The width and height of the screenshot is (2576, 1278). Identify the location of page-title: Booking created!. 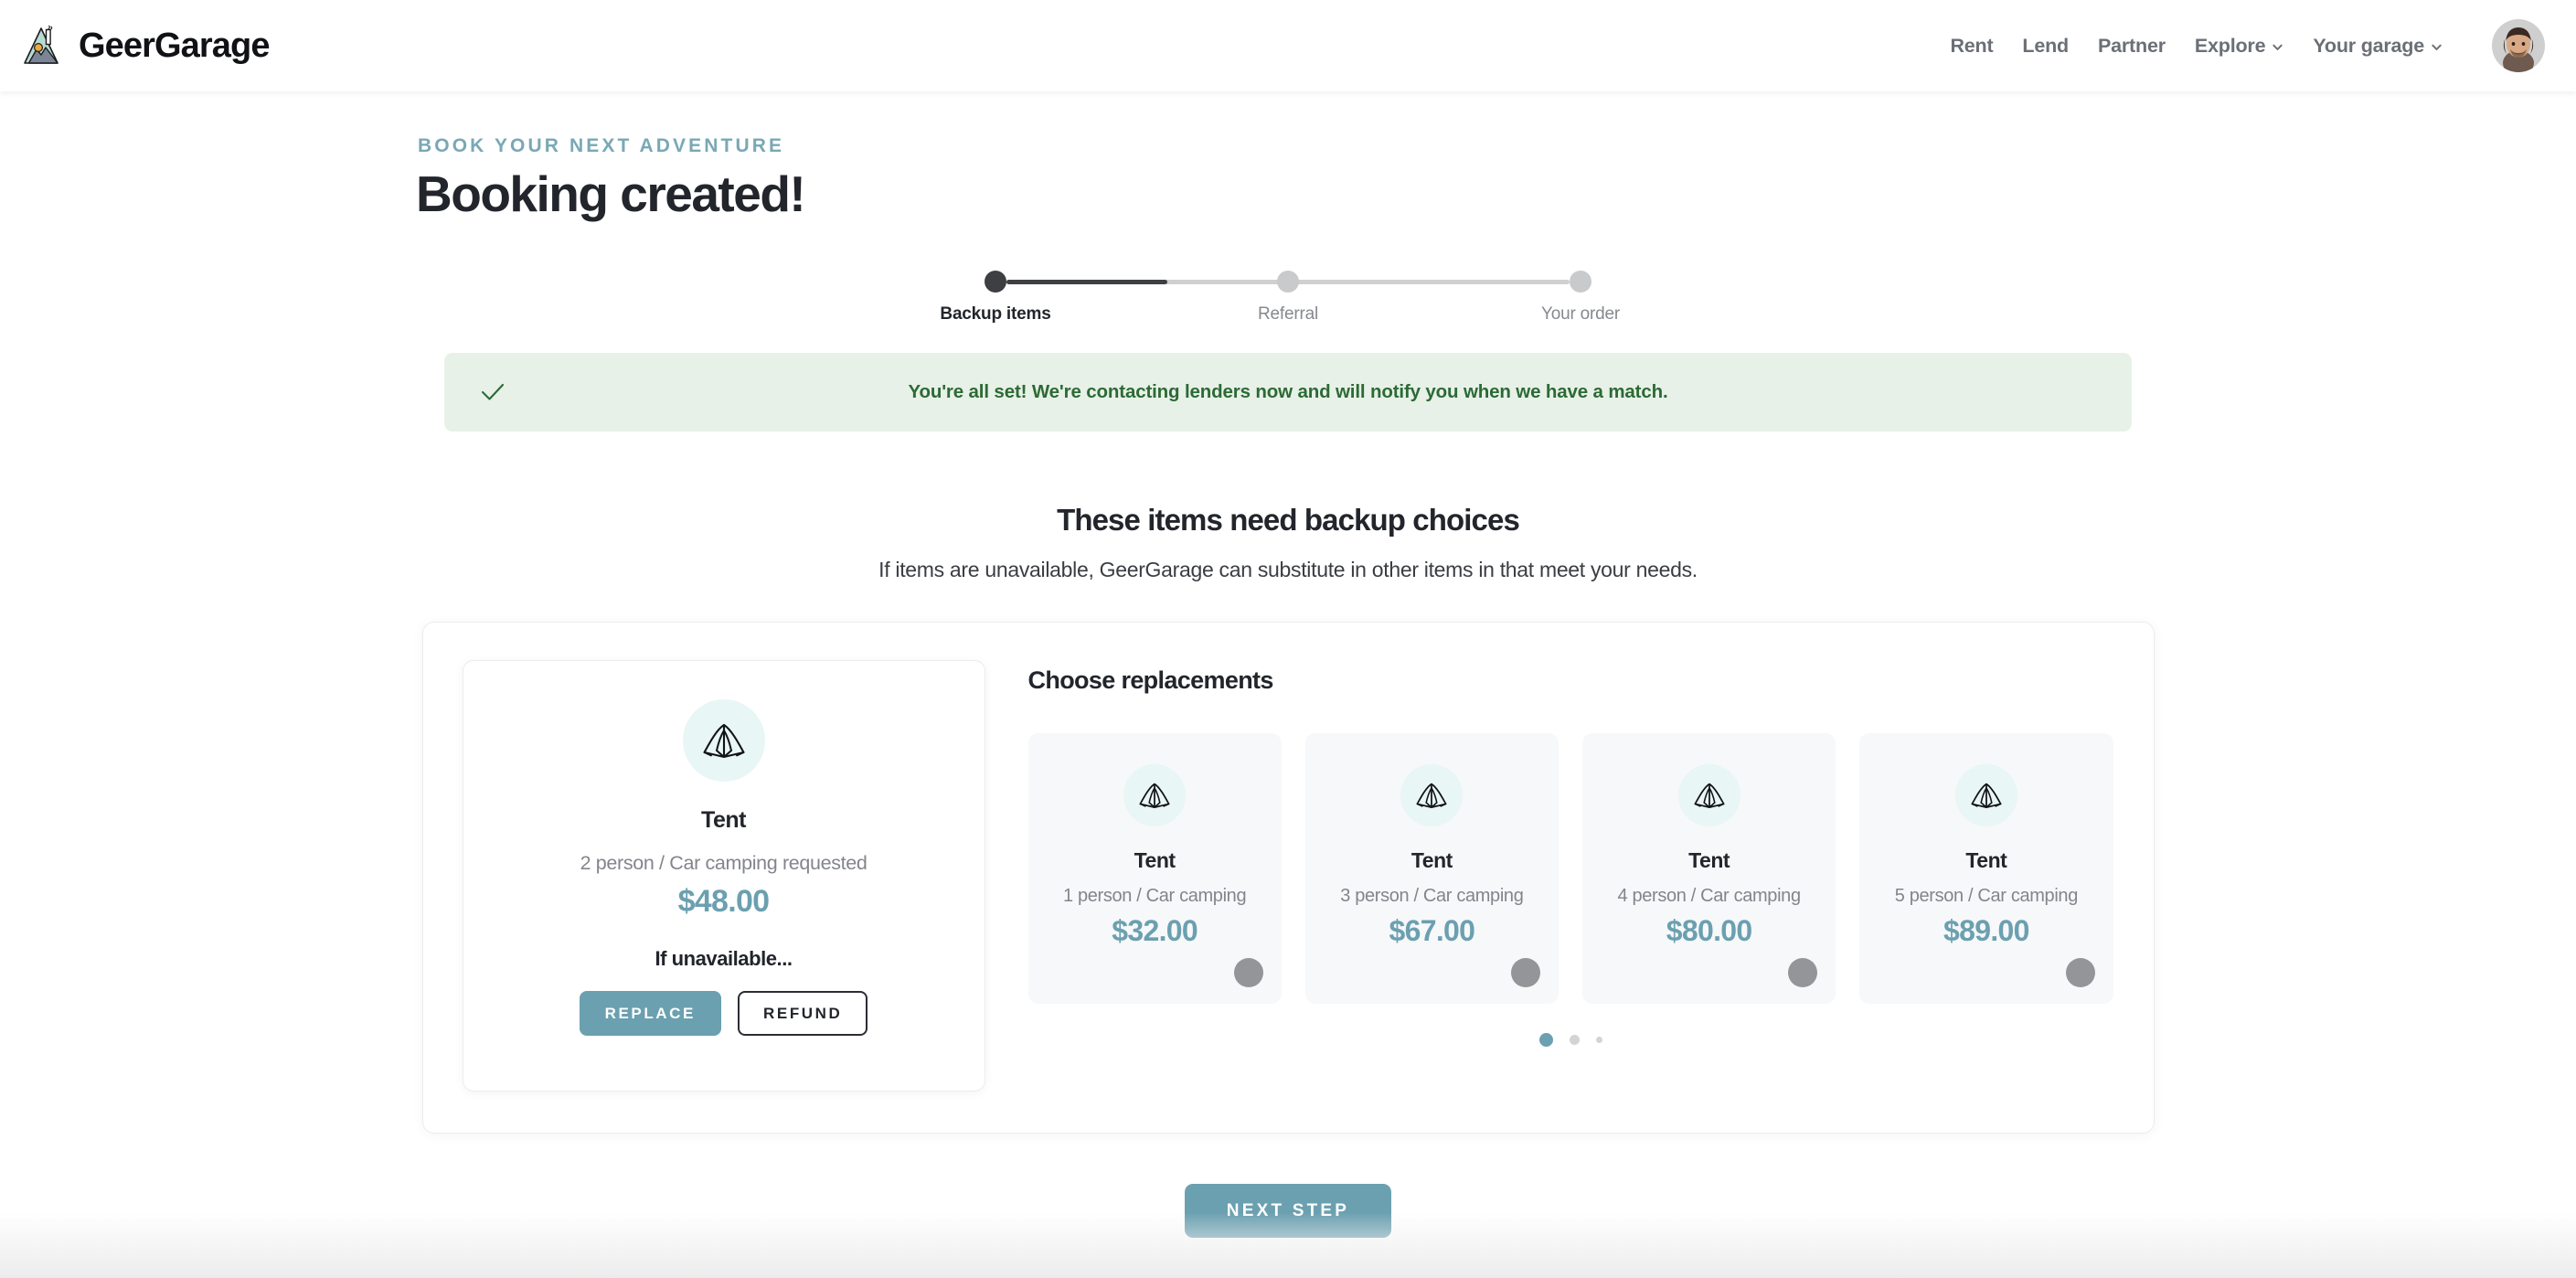
(611, 193).